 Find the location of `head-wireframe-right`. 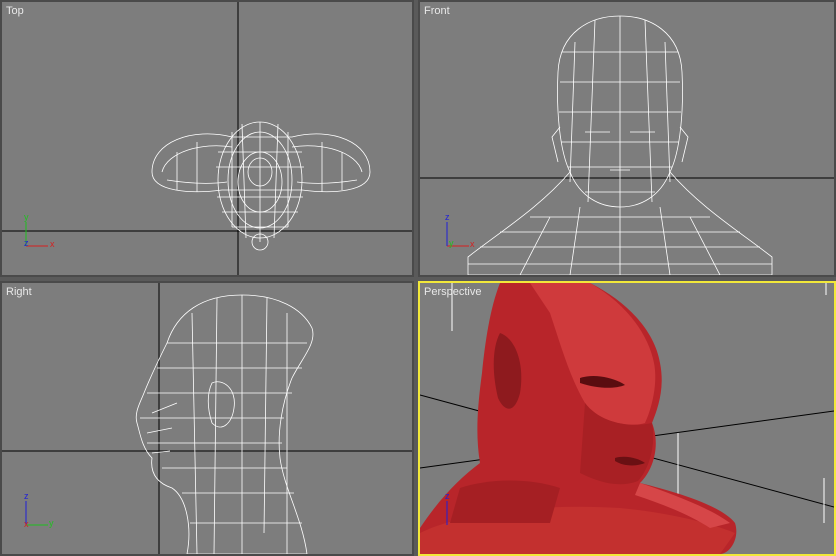

head-wireframe-right is located at coordinates (224, 424).